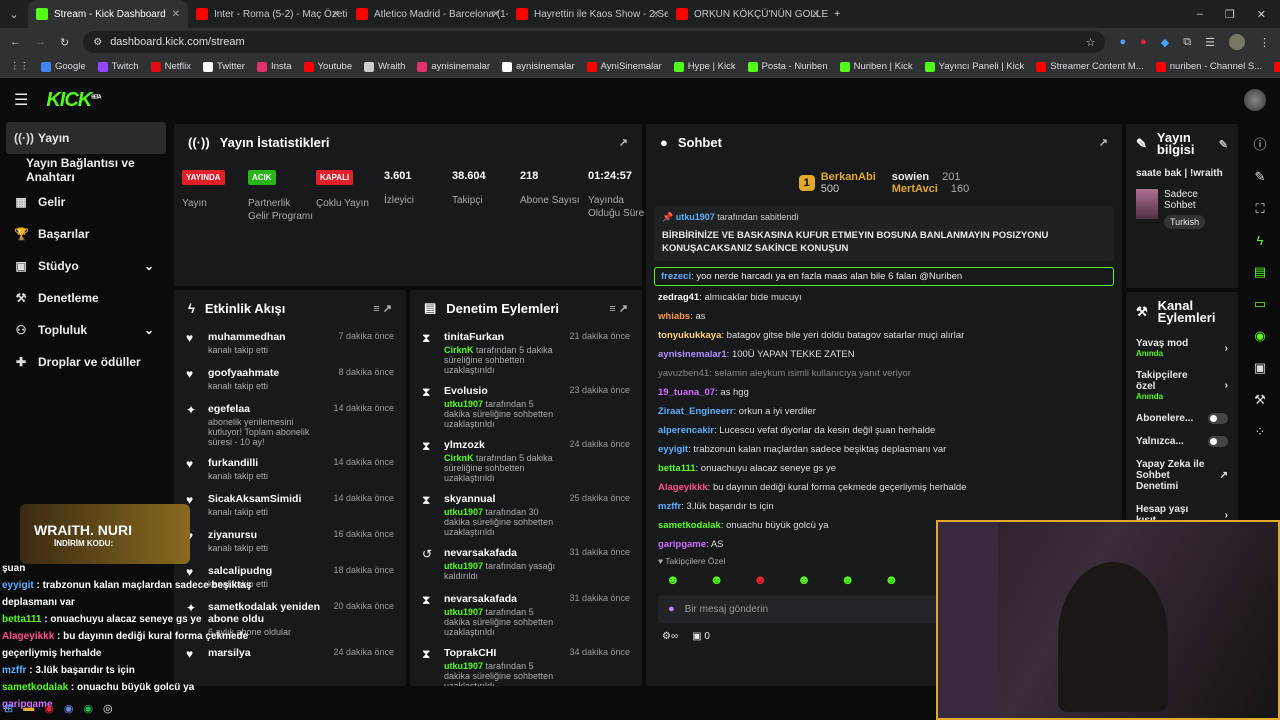  I want to click on reload-icon: ↻, so click(64, 42).